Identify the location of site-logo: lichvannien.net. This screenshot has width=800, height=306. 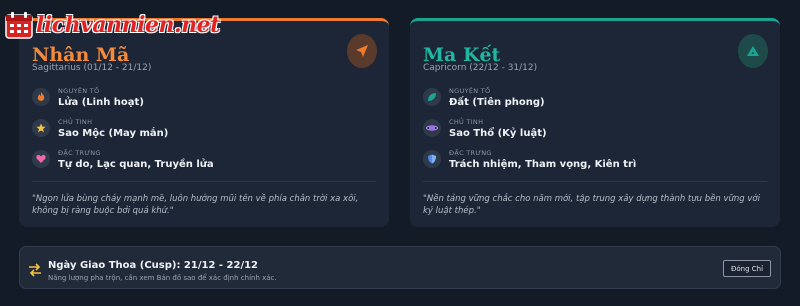
(112, 25).